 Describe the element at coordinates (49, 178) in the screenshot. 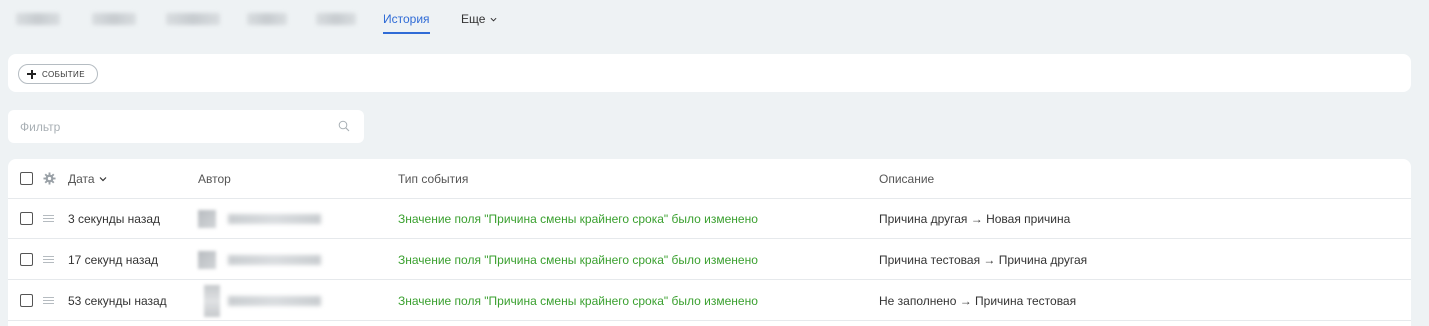

I see `gear-icon` at that location.